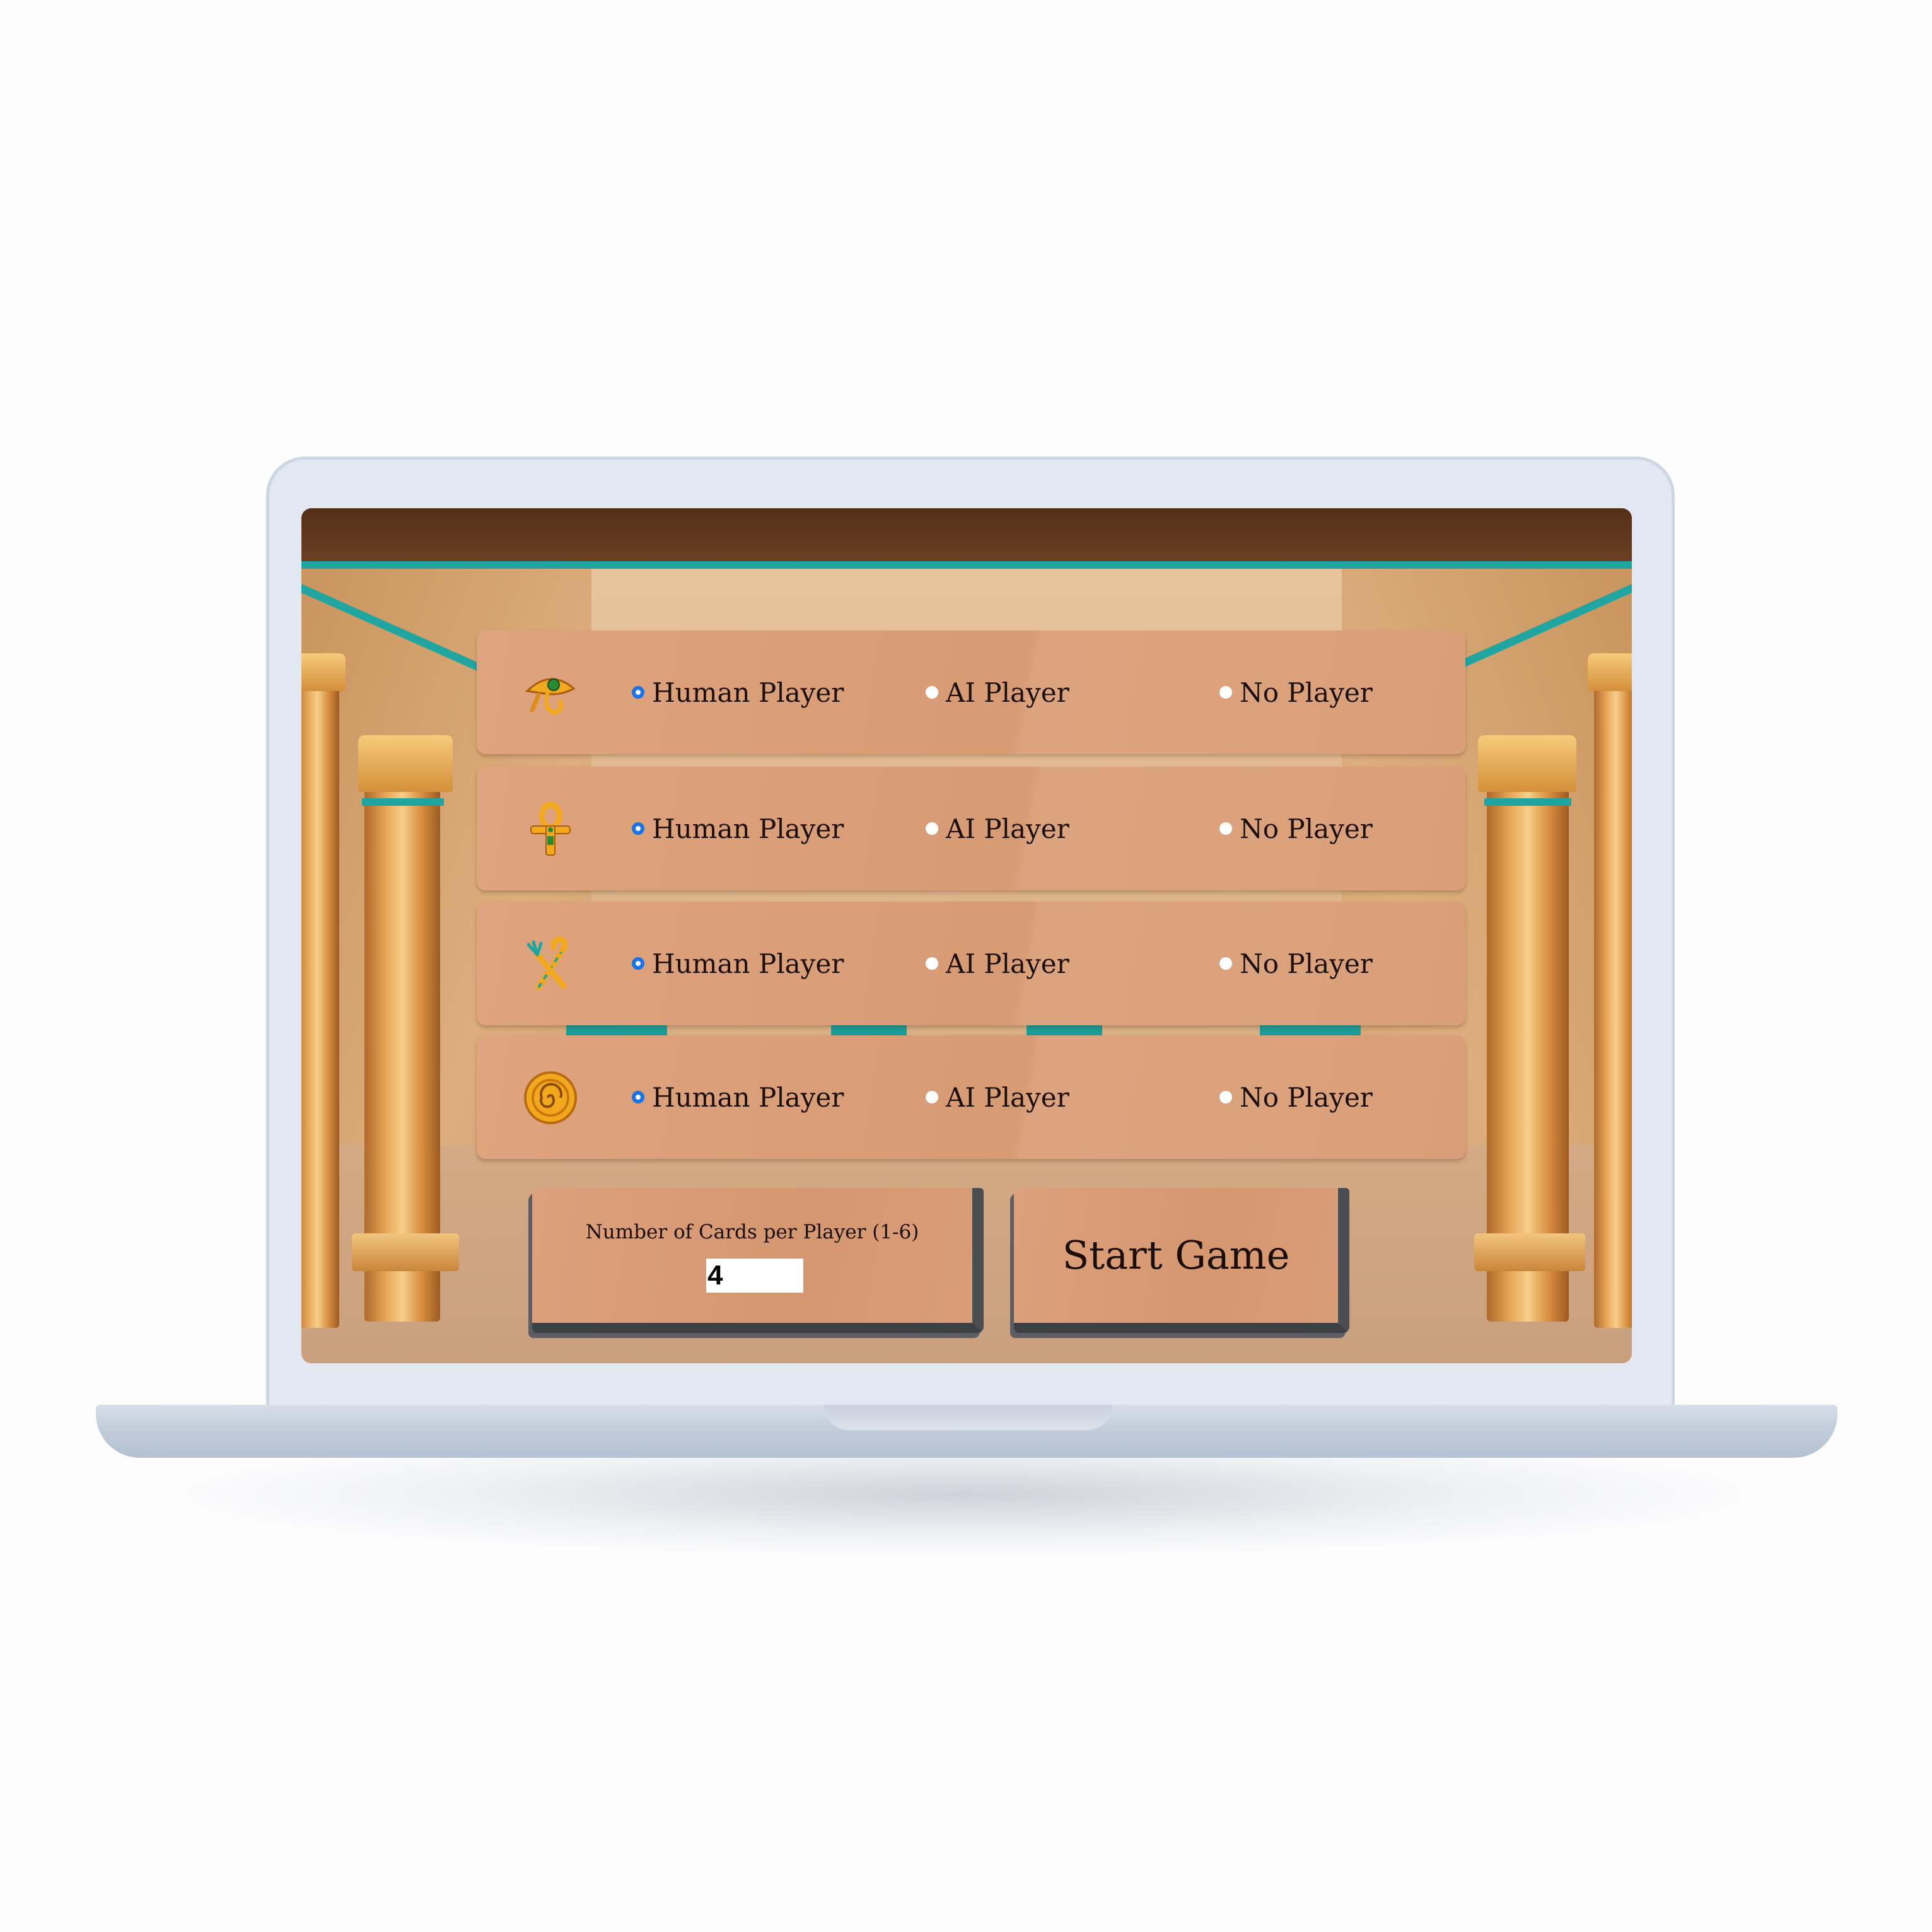  I want to click on eye-of-horus-icon, so click(550, 696).